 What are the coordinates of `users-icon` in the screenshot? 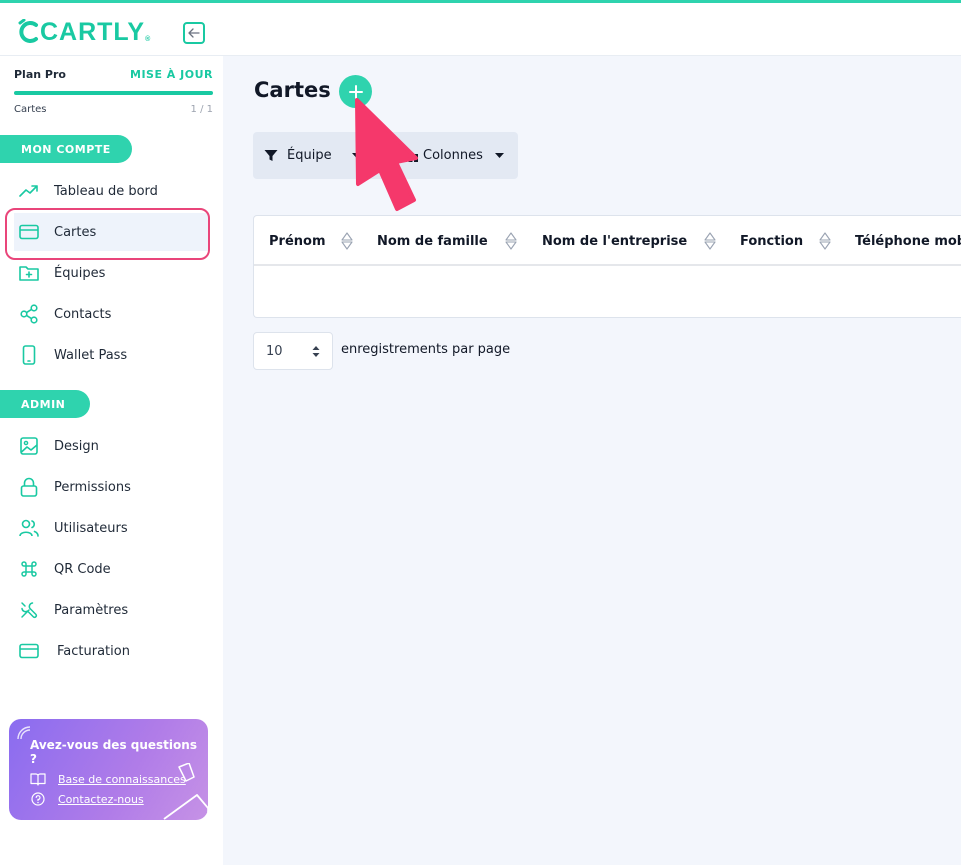 It's located at (29, 528).